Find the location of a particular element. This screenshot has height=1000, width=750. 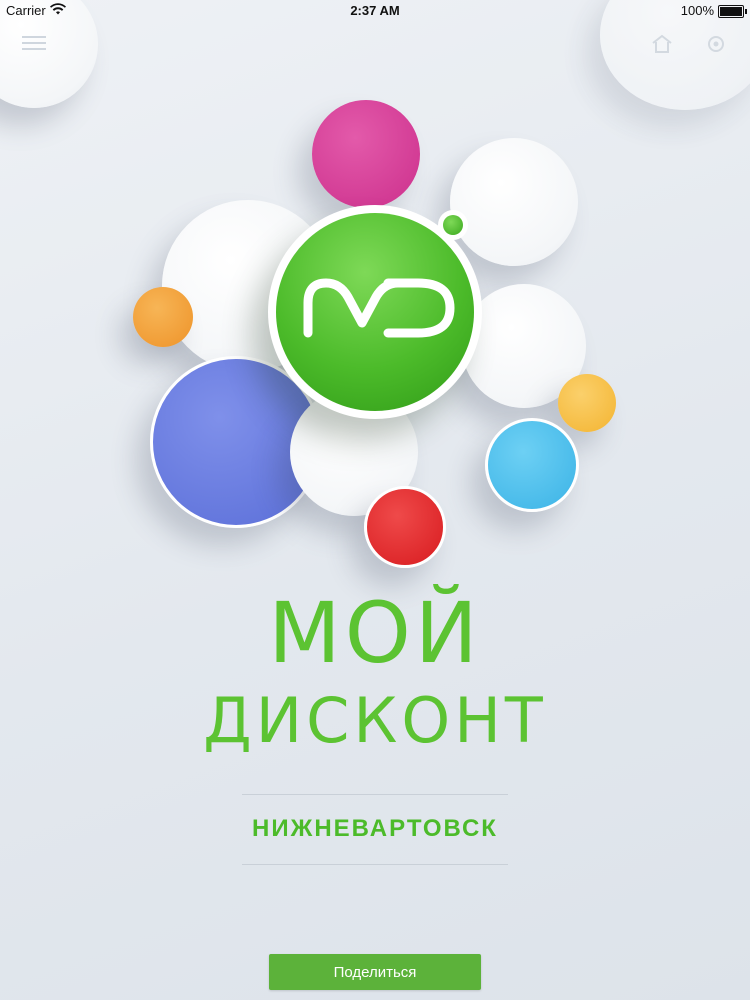

status-time: 2:37 AM is located at coordinates (375, 10).